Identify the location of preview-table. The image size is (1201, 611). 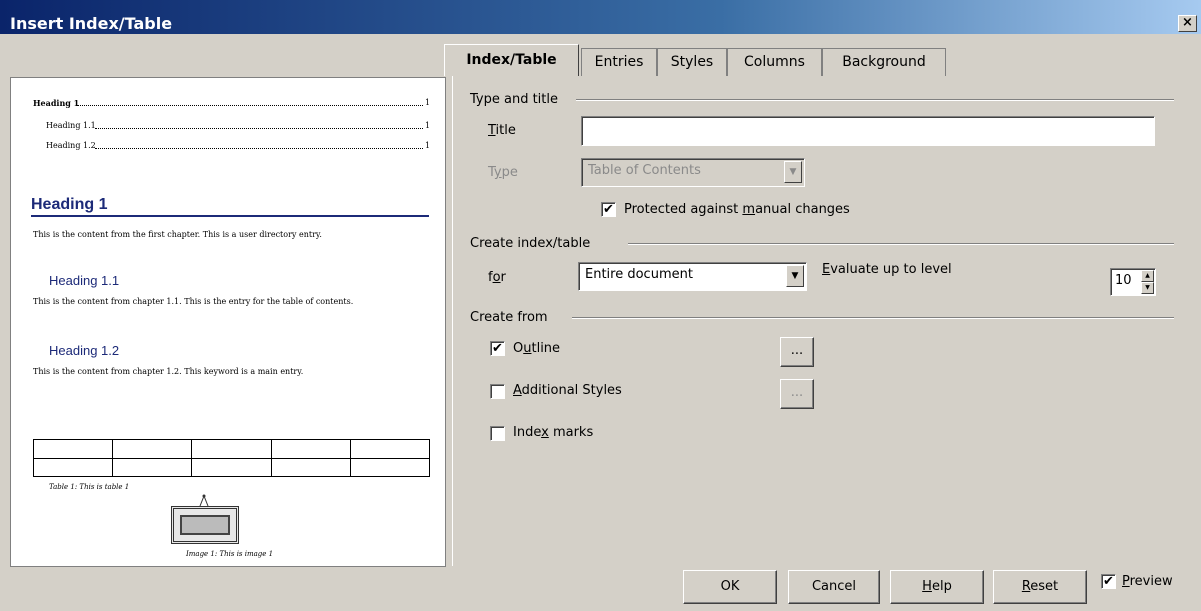
(231, 458).